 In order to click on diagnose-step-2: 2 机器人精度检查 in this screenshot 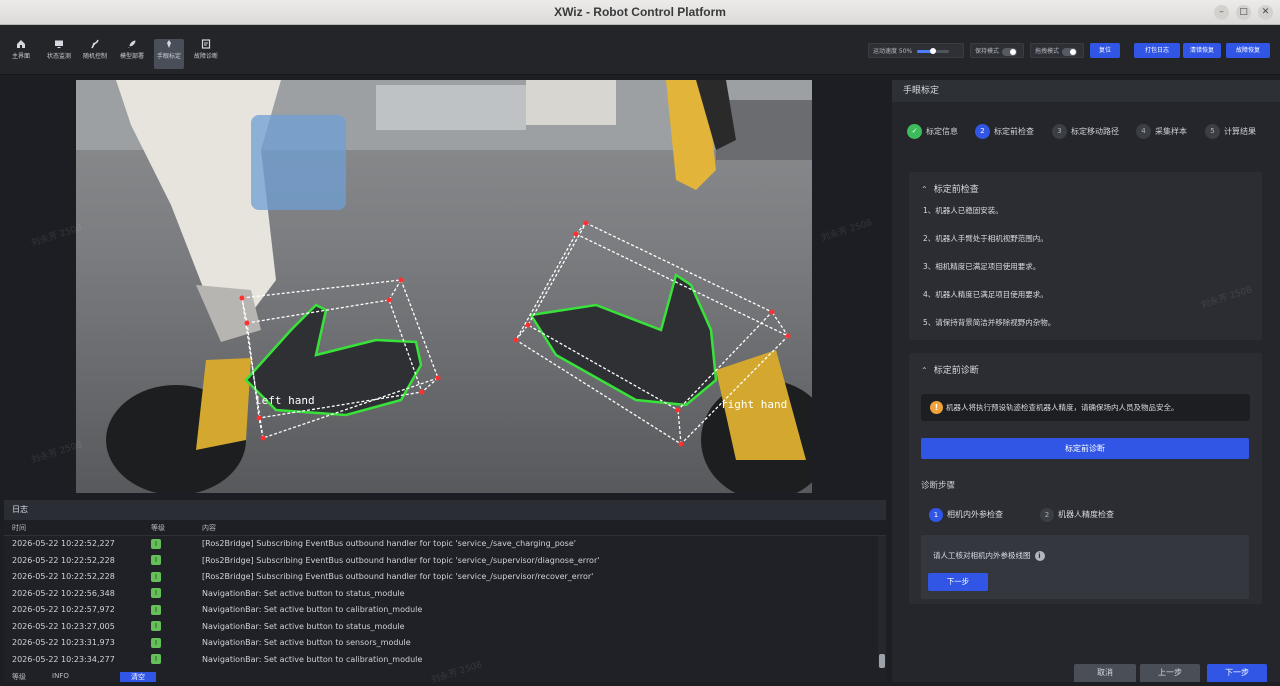, I will do `click(1077, 514)`.